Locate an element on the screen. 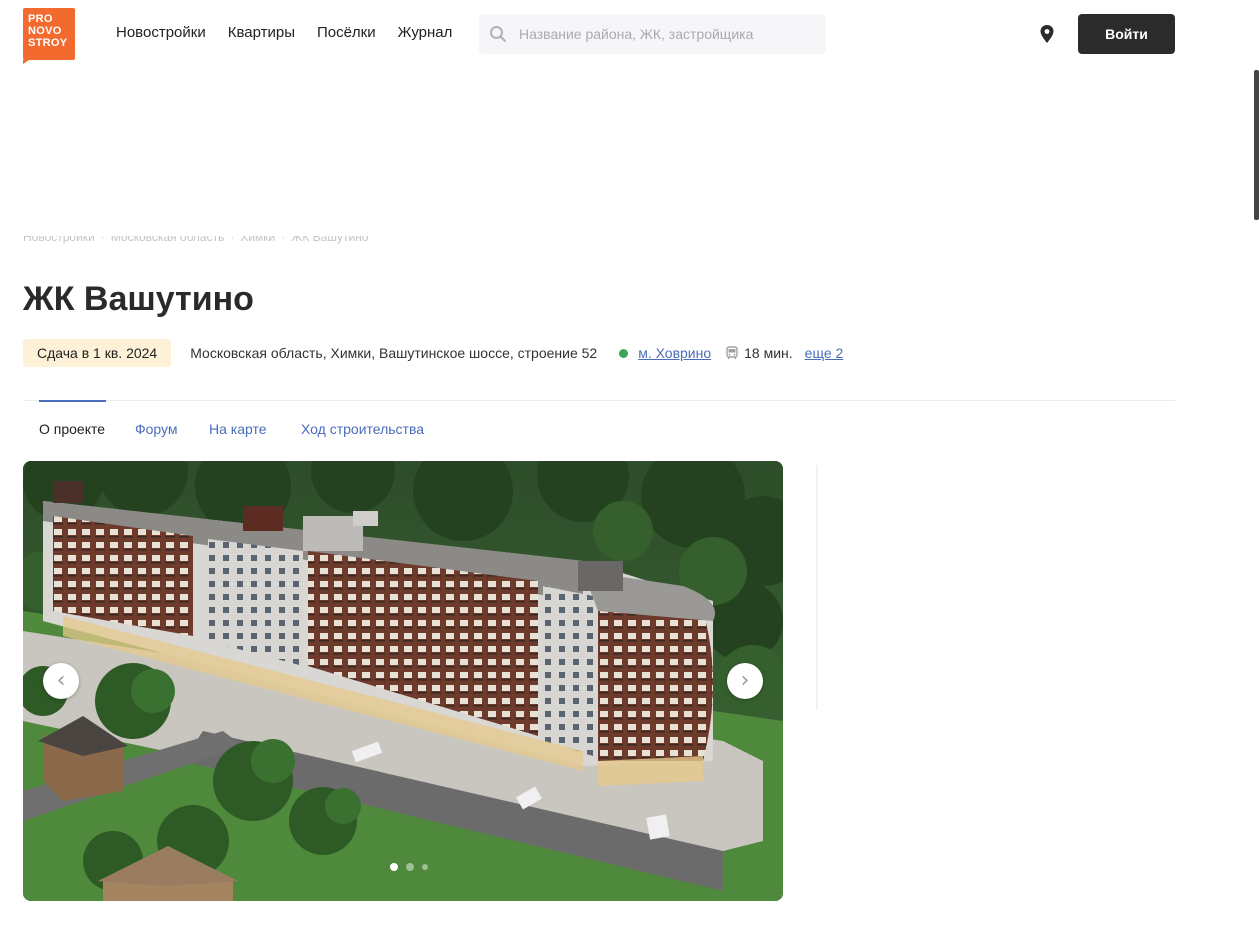 The width and height of the screenshot is (1259, 931). tab-map: На карте is located at coordinates (255, 429).